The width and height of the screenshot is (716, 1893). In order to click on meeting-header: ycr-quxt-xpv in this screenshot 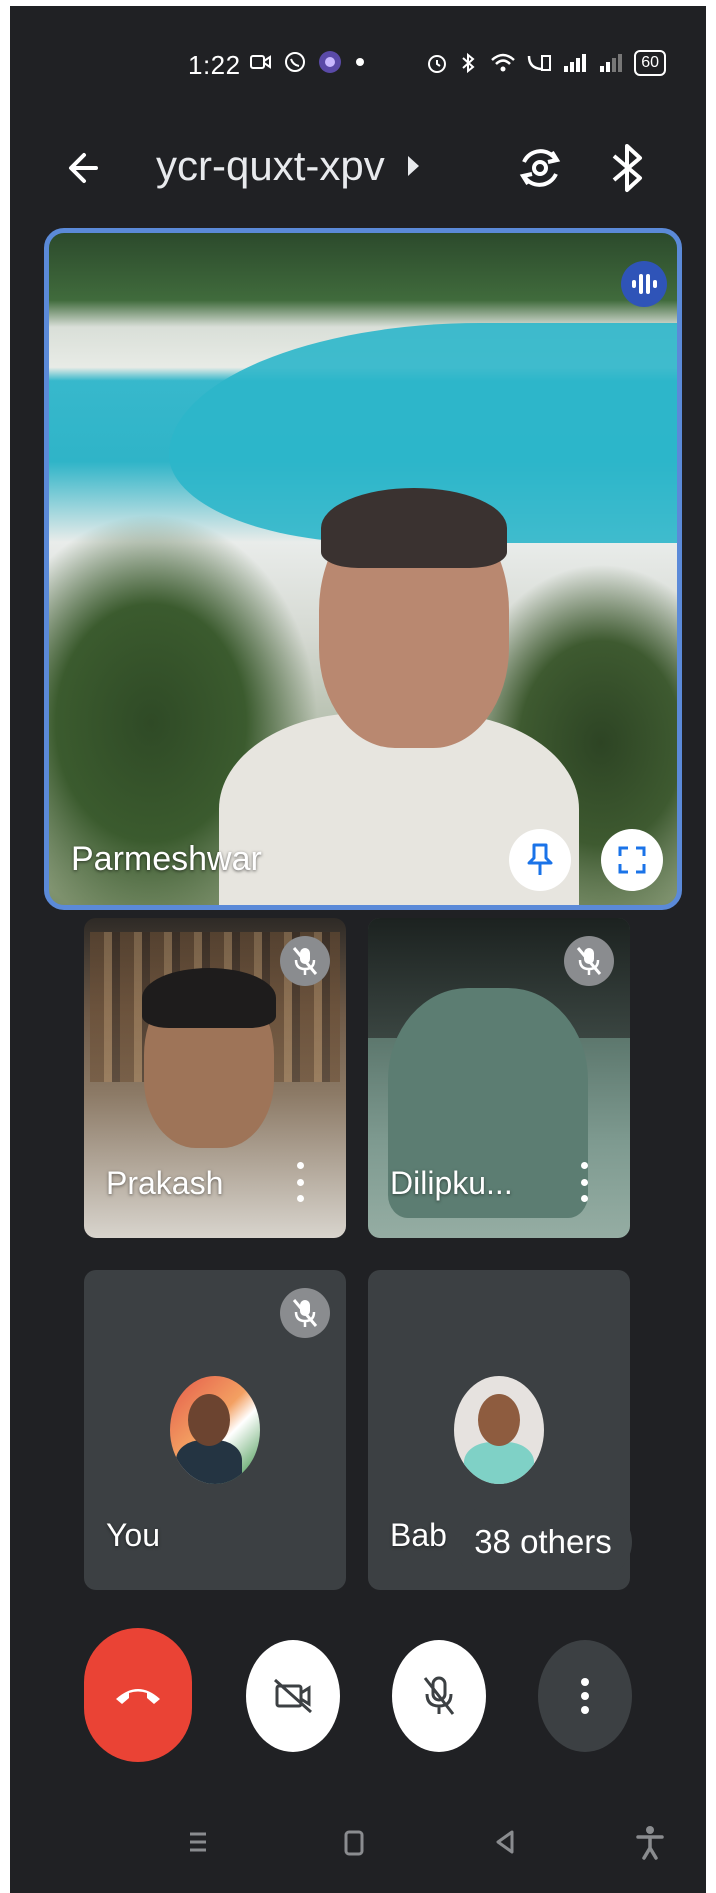, I will do `click(358, 169)`.